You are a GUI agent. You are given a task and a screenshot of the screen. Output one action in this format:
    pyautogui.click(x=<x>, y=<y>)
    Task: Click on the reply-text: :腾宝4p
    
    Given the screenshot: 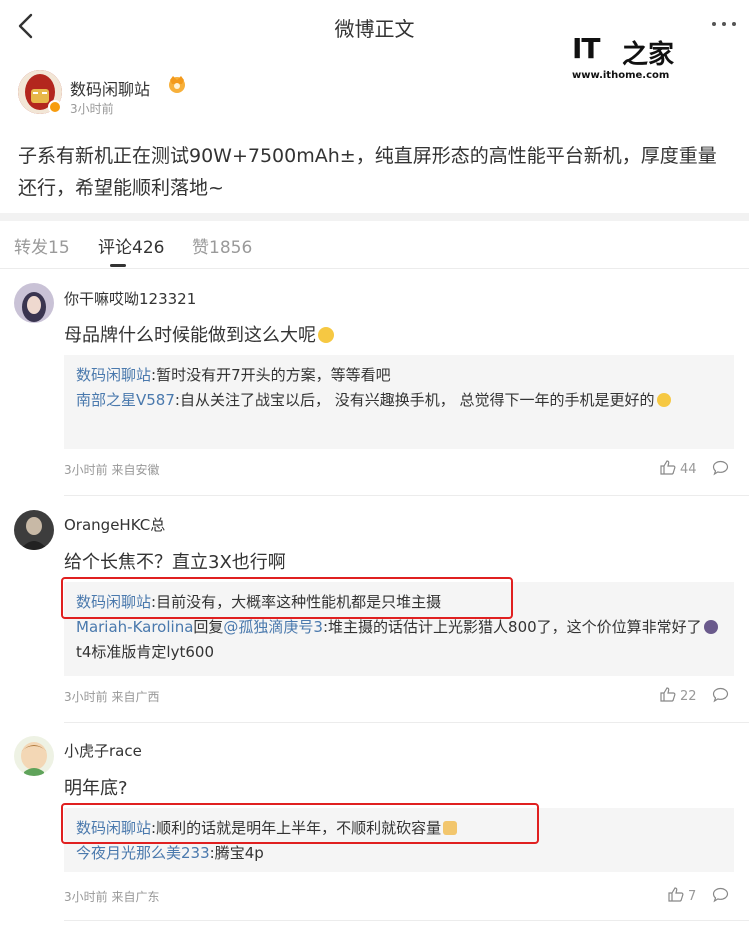 What is the action you would take?
    pyautogui.click(x=236, y=853)
    